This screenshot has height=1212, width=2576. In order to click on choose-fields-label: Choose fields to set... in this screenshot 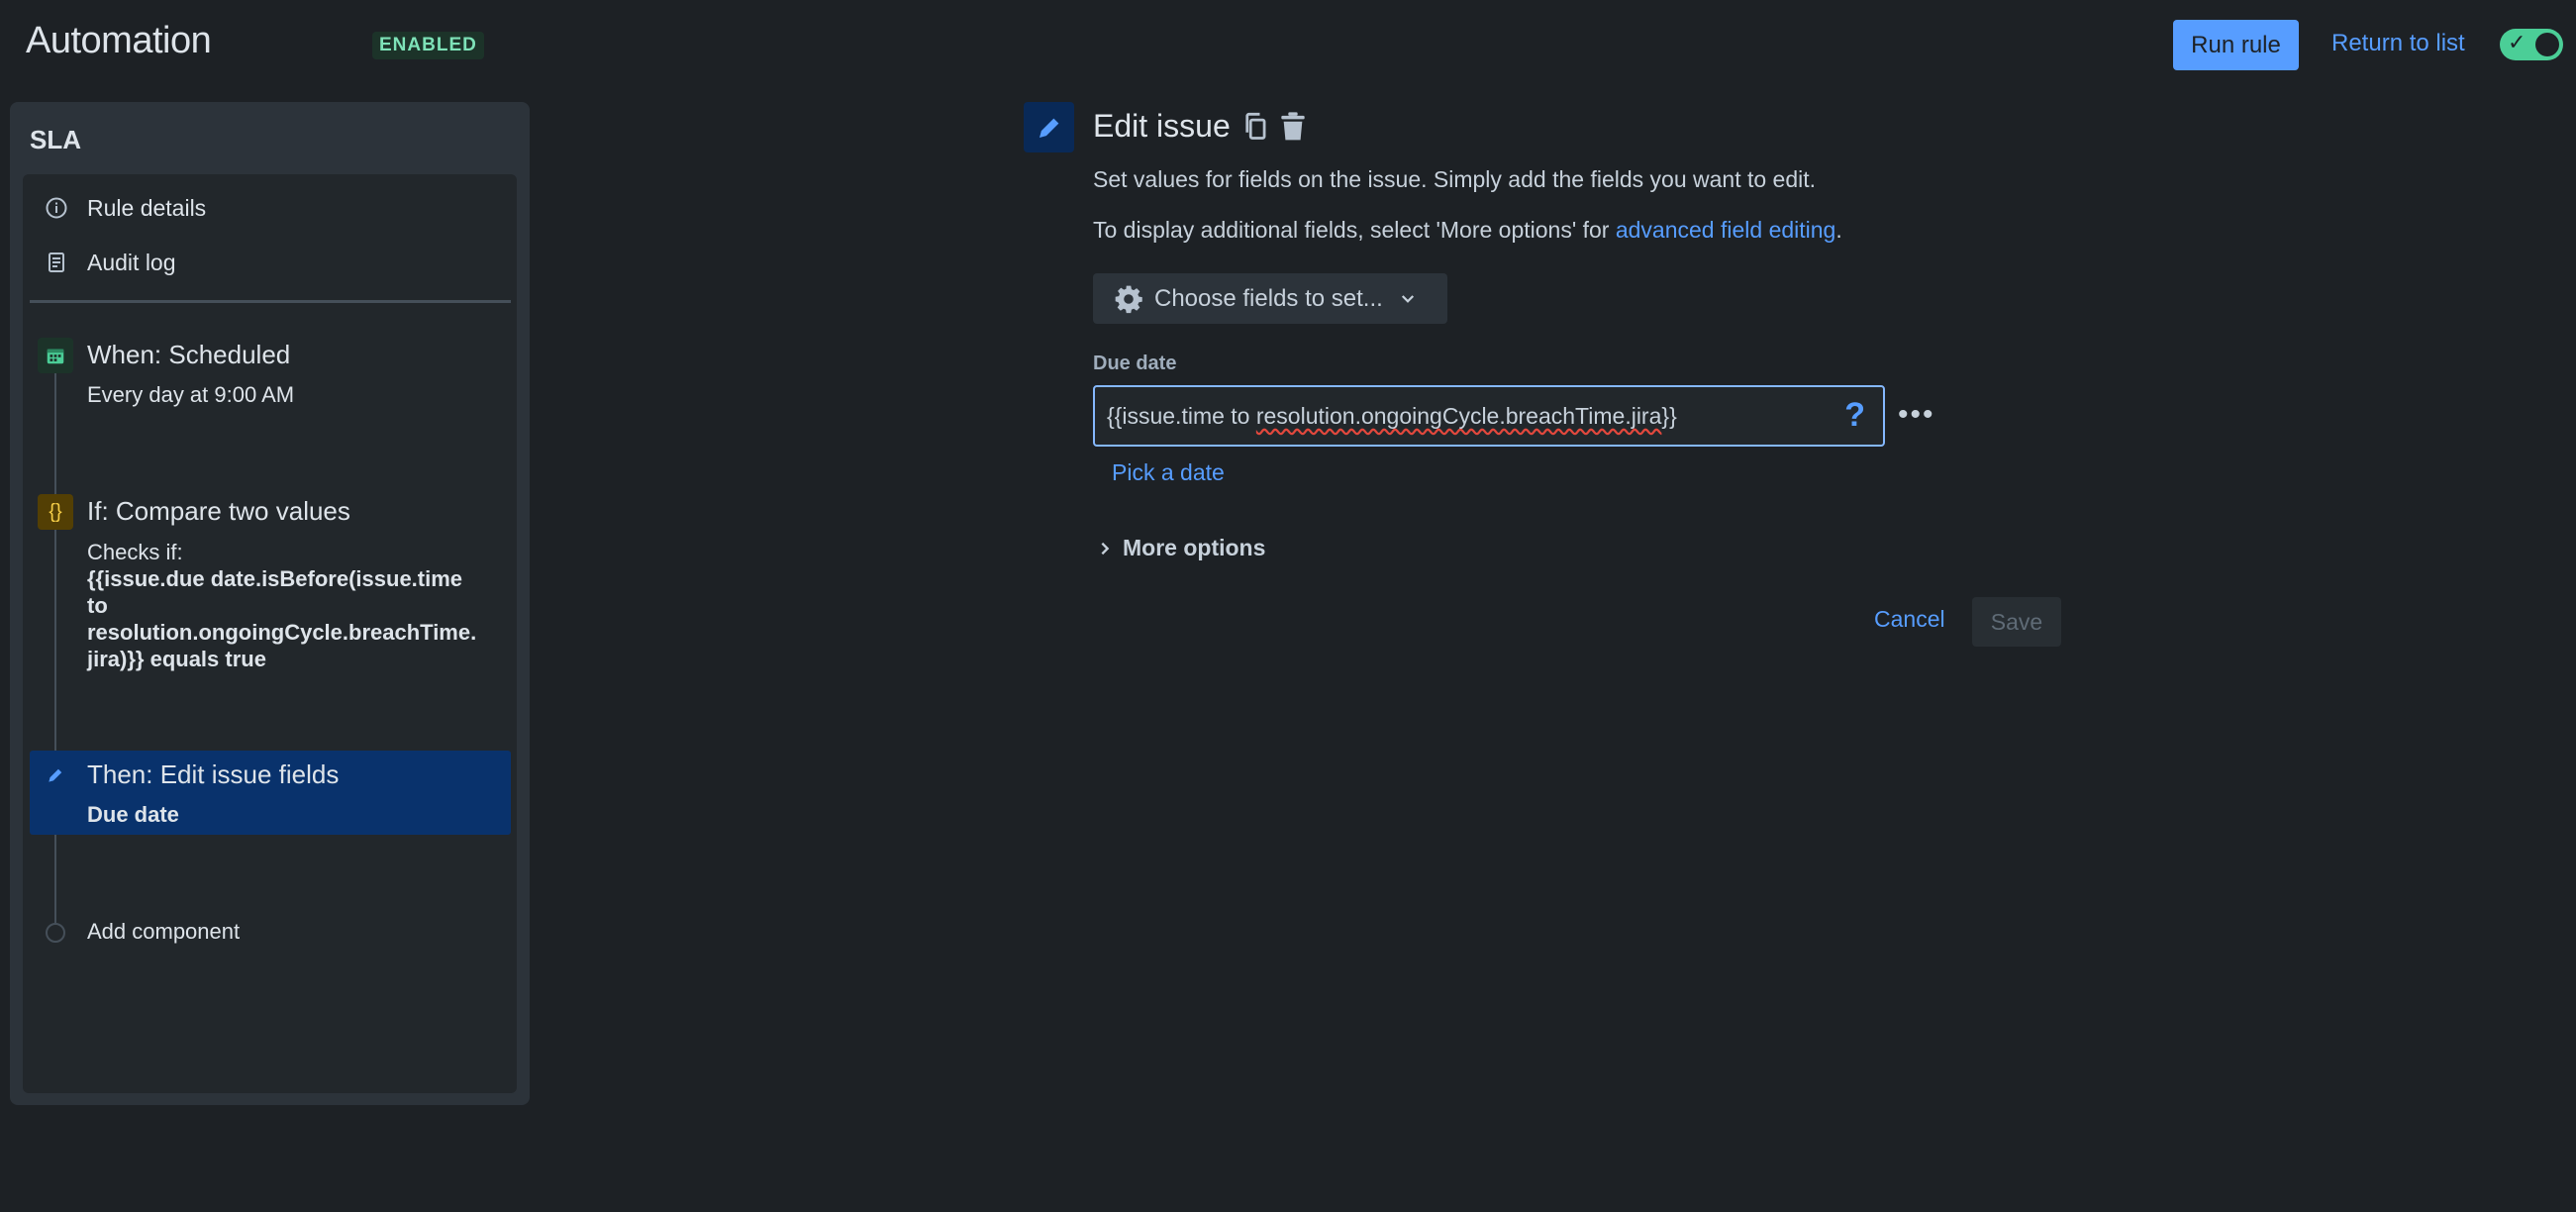, I will do `click(1269, 298)`.